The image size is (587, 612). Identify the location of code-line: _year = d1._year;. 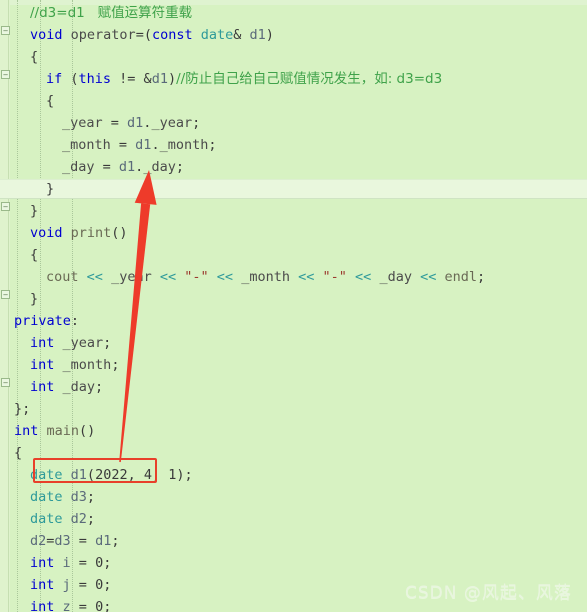
(293, 123).